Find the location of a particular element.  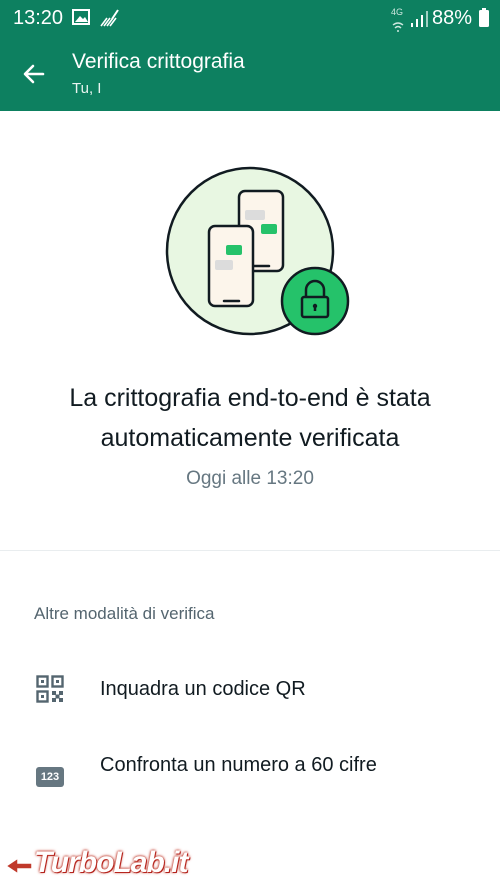

broom-icon is located at coordinates (109, 20).